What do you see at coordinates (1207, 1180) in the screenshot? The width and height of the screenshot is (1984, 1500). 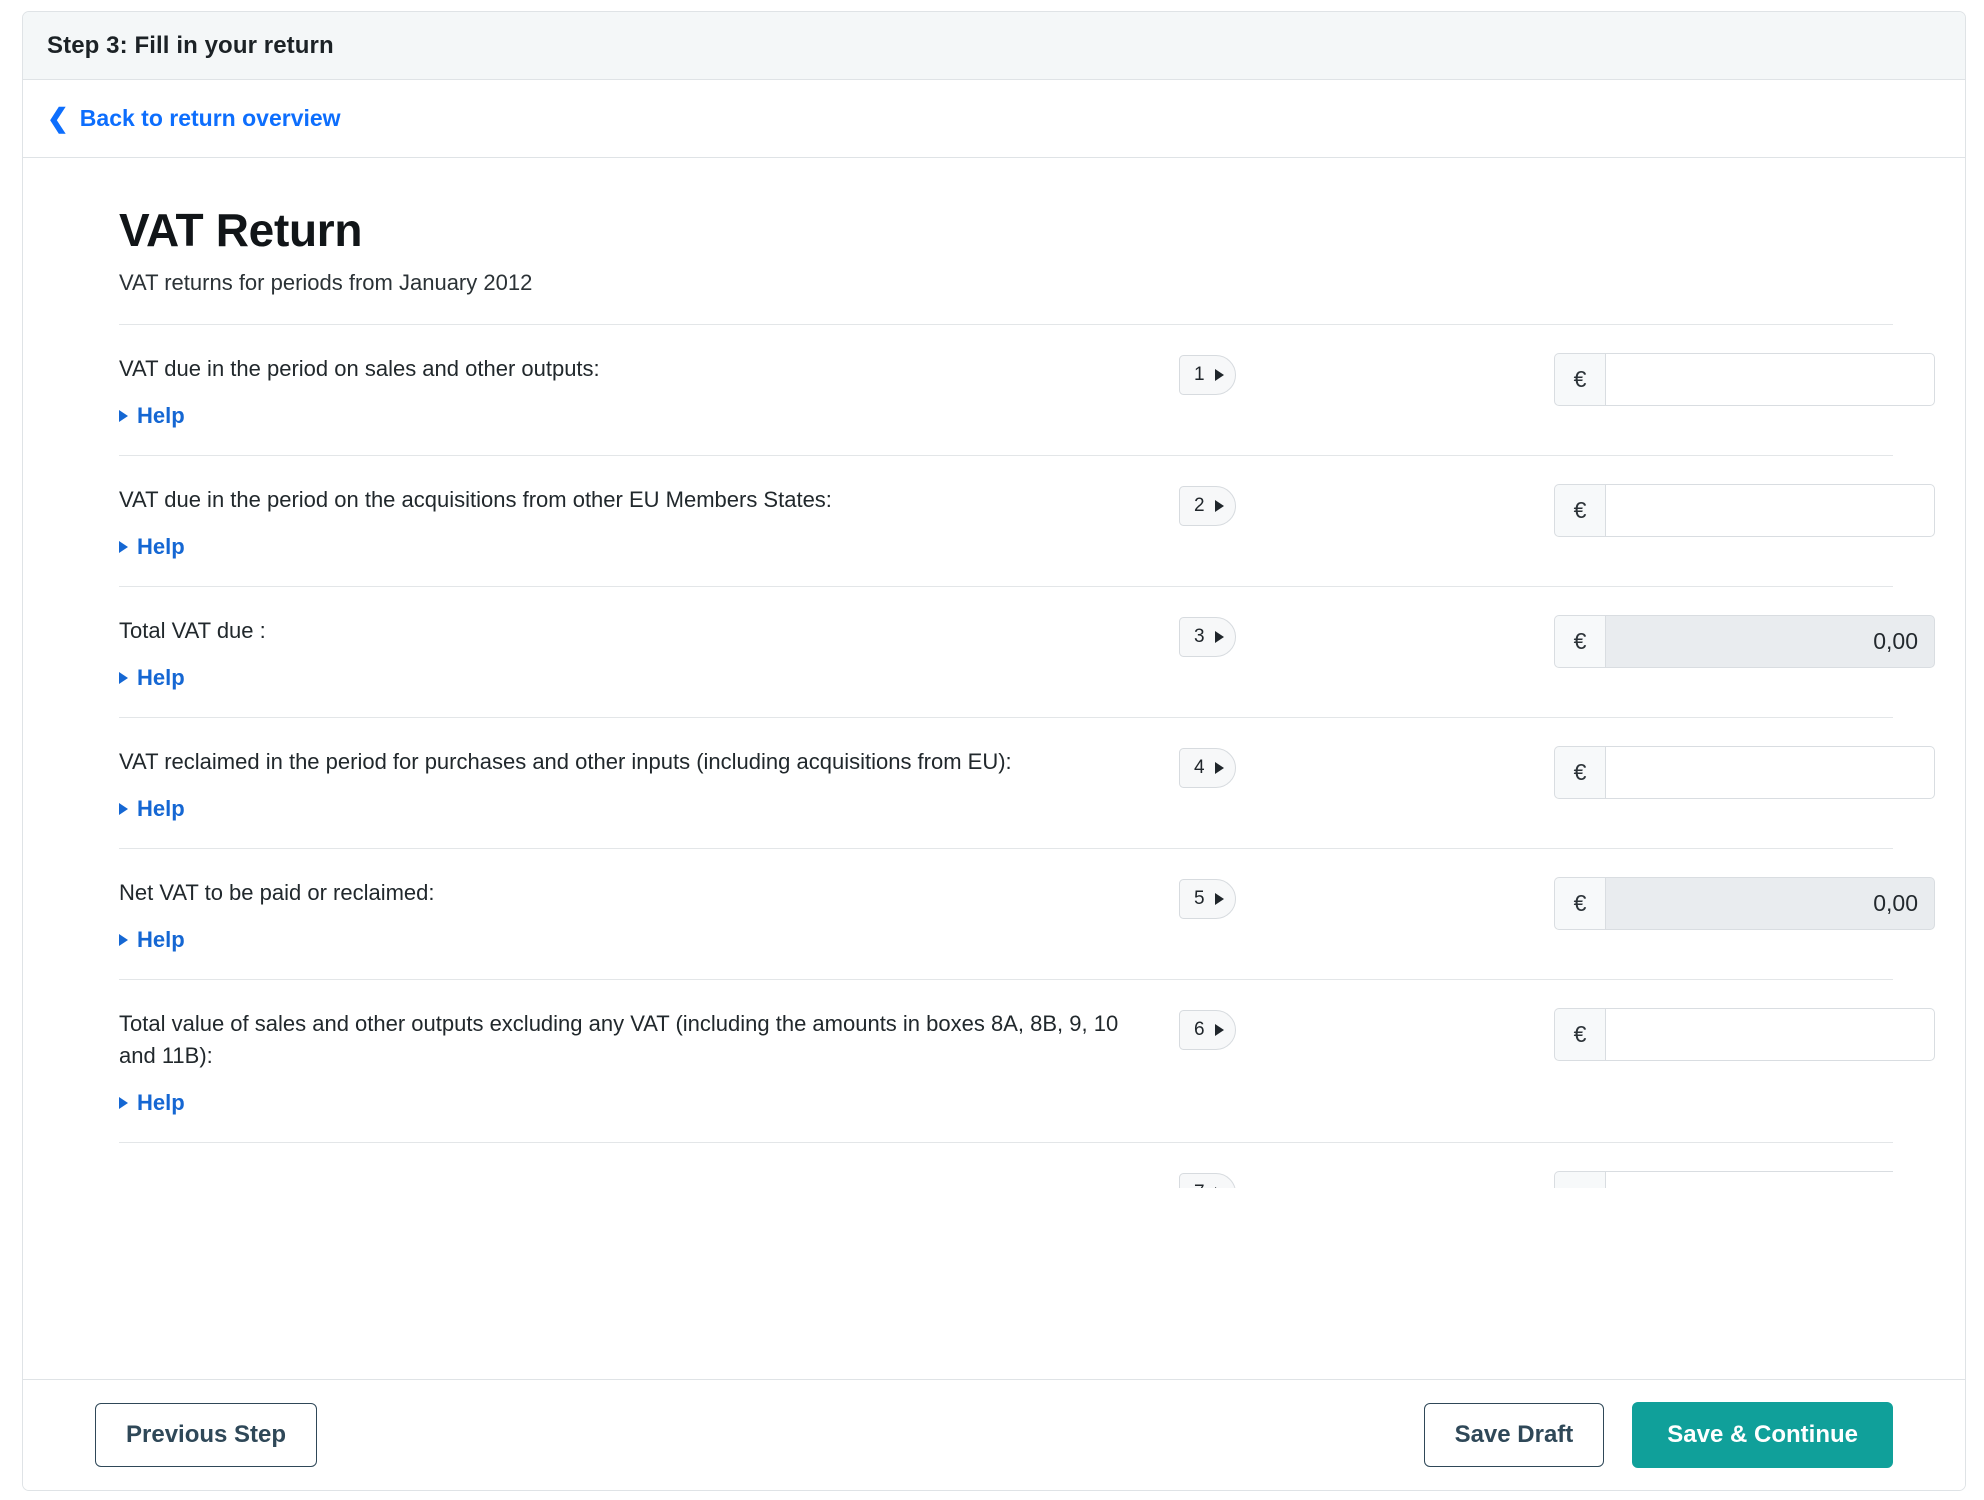 I see `box-number-badge-7: 7` at bounding box center [1207, 1180].